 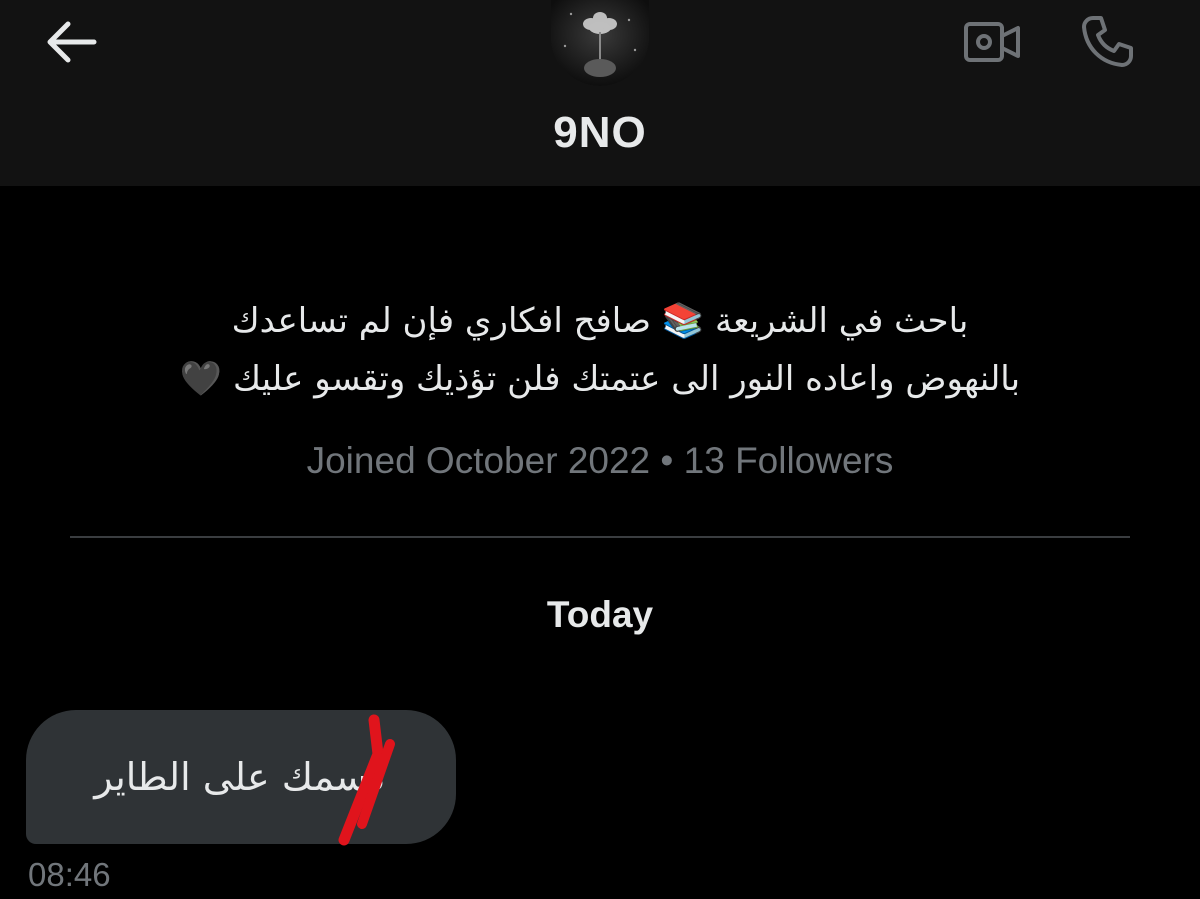 I want to click on back-button, so click(x=70, y=42).